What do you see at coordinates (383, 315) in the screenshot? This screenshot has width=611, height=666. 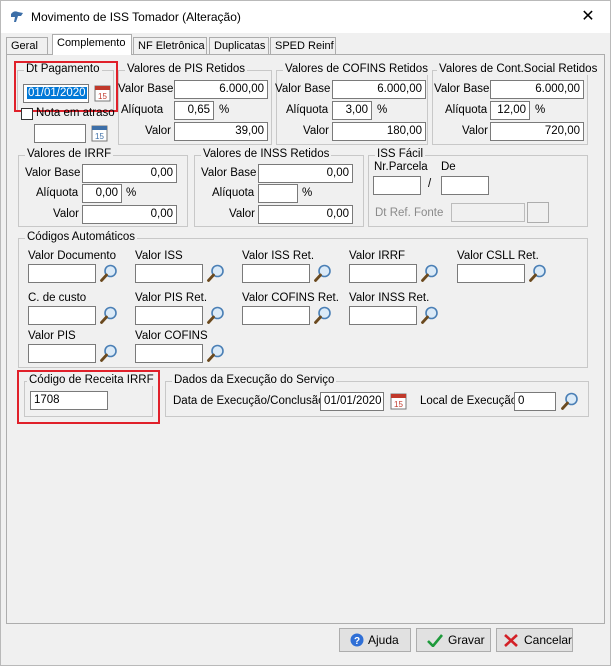 I see `valor-inss-ret-input` at bounding box center [383, 315].